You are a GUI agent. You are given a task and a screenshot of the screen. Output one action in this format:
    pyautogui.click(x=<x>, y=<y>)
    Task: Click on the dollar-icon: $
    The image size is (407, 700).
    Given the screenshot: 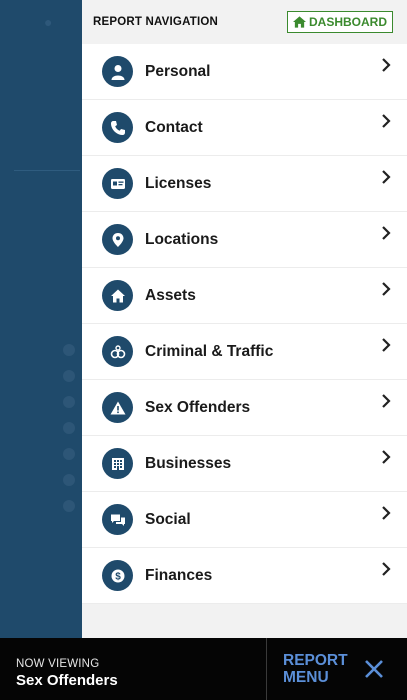 What is the action you would take?
    pyautogui.click(x=117, y=575)
    